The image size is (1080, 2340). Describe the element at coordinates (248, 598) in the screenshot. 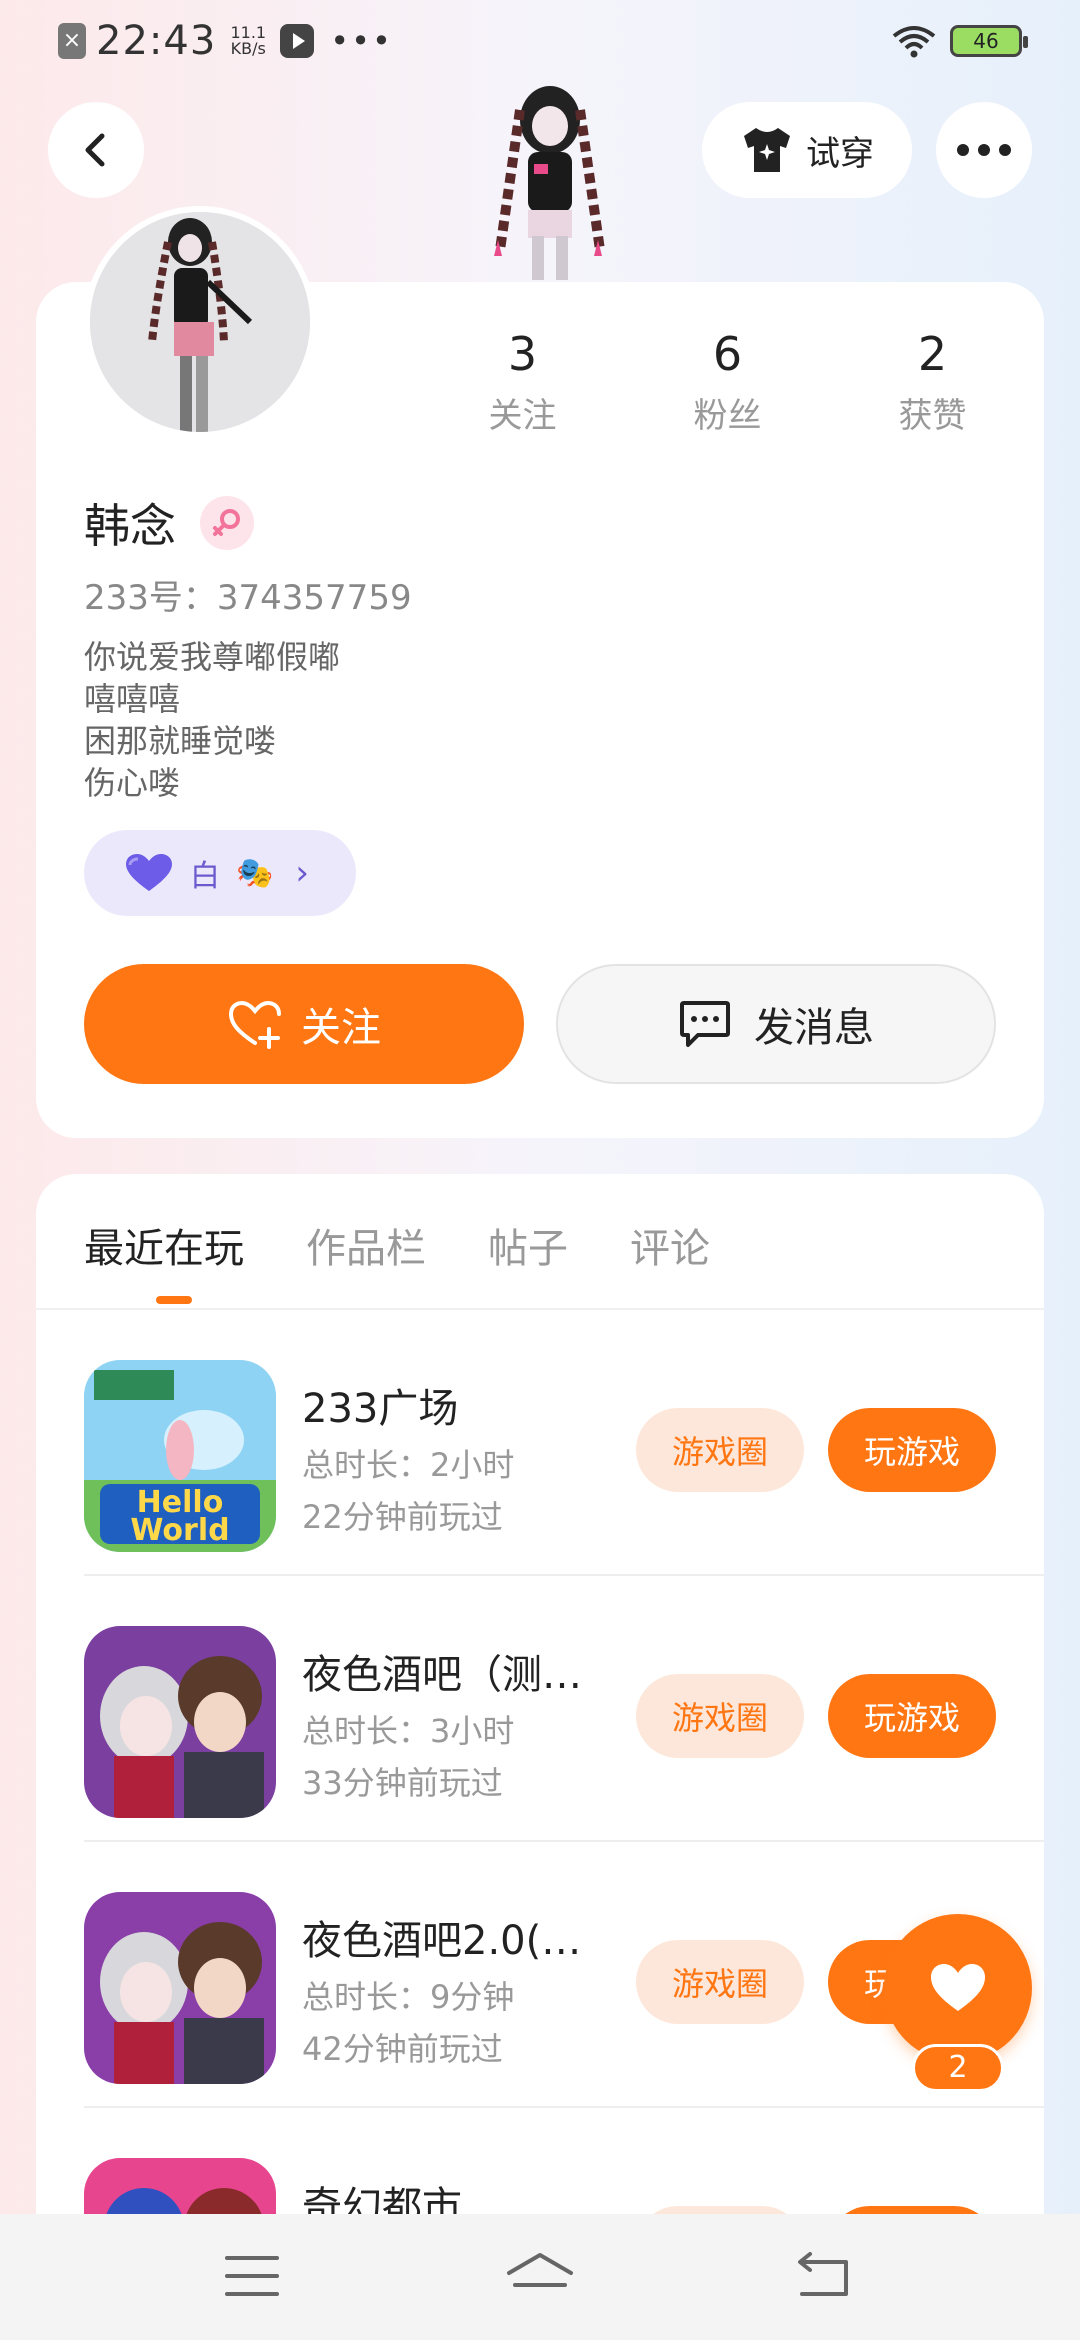

I see `user-id: 233号：374357759` at that location.